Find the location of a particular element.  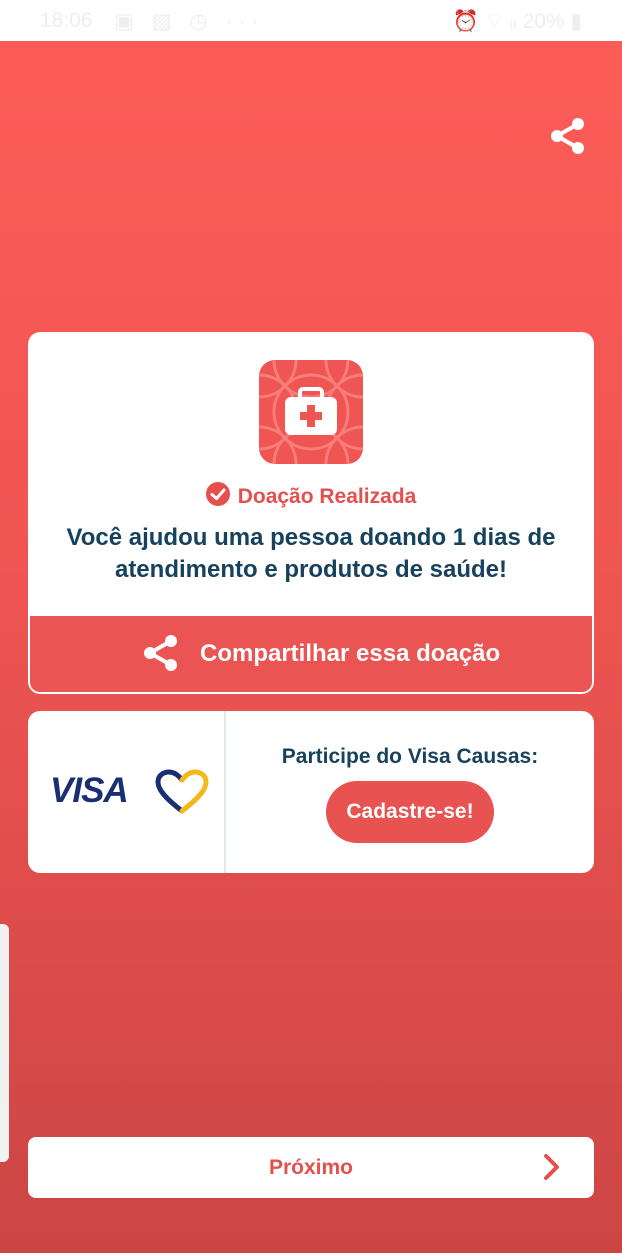

status-icons-left: ▣ ▨ ◷ ··· is located at coordinates (189, 21).